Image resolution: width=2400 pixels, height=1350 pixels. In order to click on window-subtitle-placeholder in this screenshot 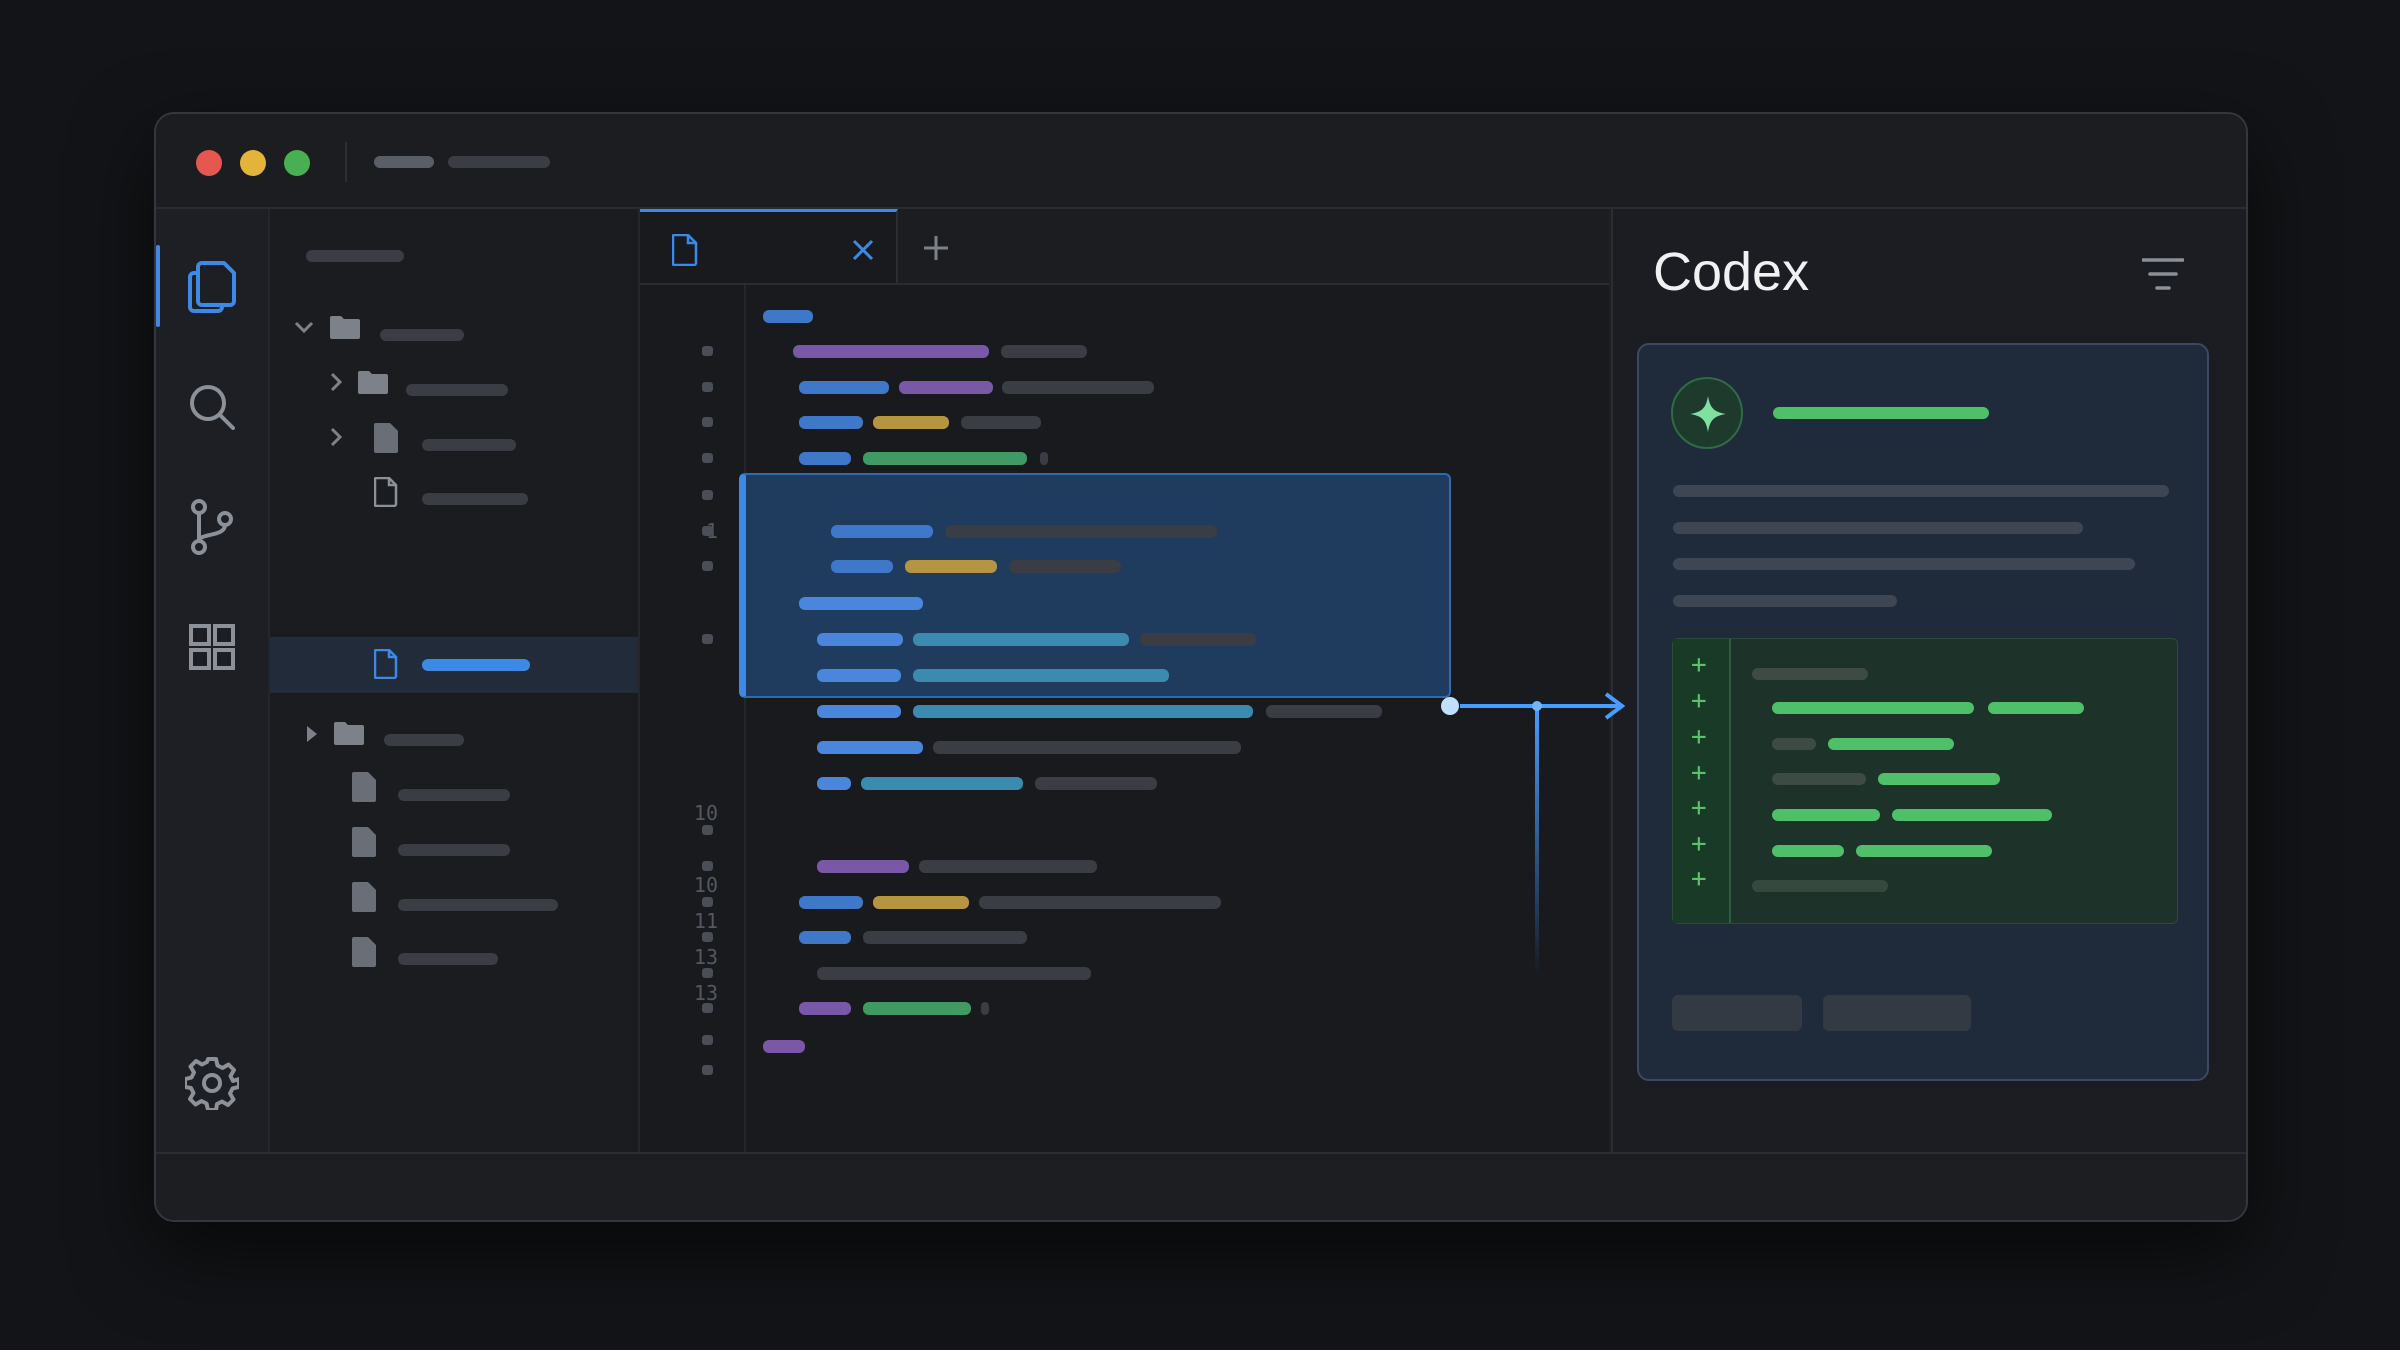, I will do `click(499, 162)`.